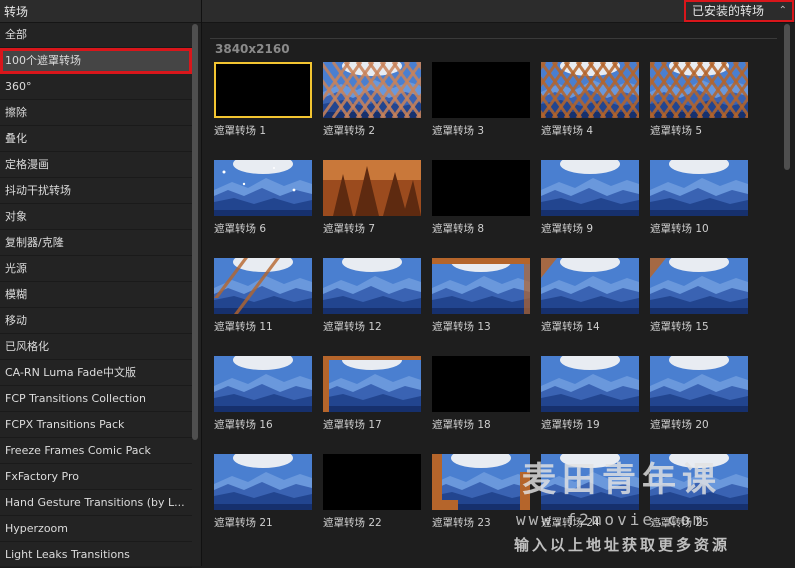 The image size is (795, 568). I want to click on transition-label: 遮罩转场 21, so click(243, 523).